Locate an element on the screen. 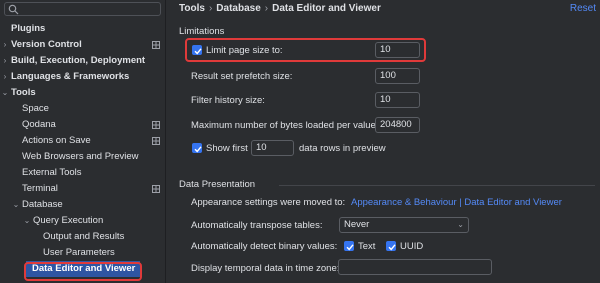 Image resolution: width=600 pixels, height=283 pixels. sidebar-item-build-execution-deployment: › Build, Execution, Deployment is located at coordinates (83, 61).